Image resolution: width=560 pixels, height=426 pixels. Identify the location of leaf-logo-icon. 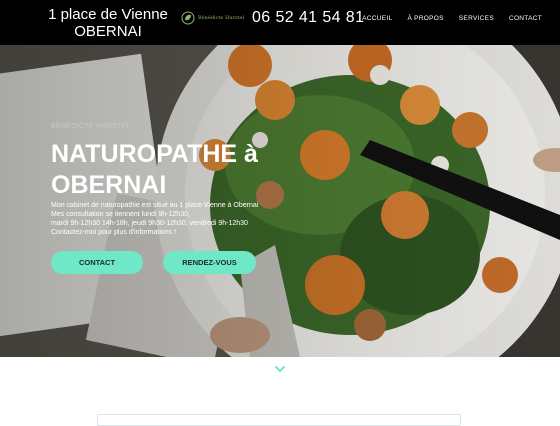
(188, 18).